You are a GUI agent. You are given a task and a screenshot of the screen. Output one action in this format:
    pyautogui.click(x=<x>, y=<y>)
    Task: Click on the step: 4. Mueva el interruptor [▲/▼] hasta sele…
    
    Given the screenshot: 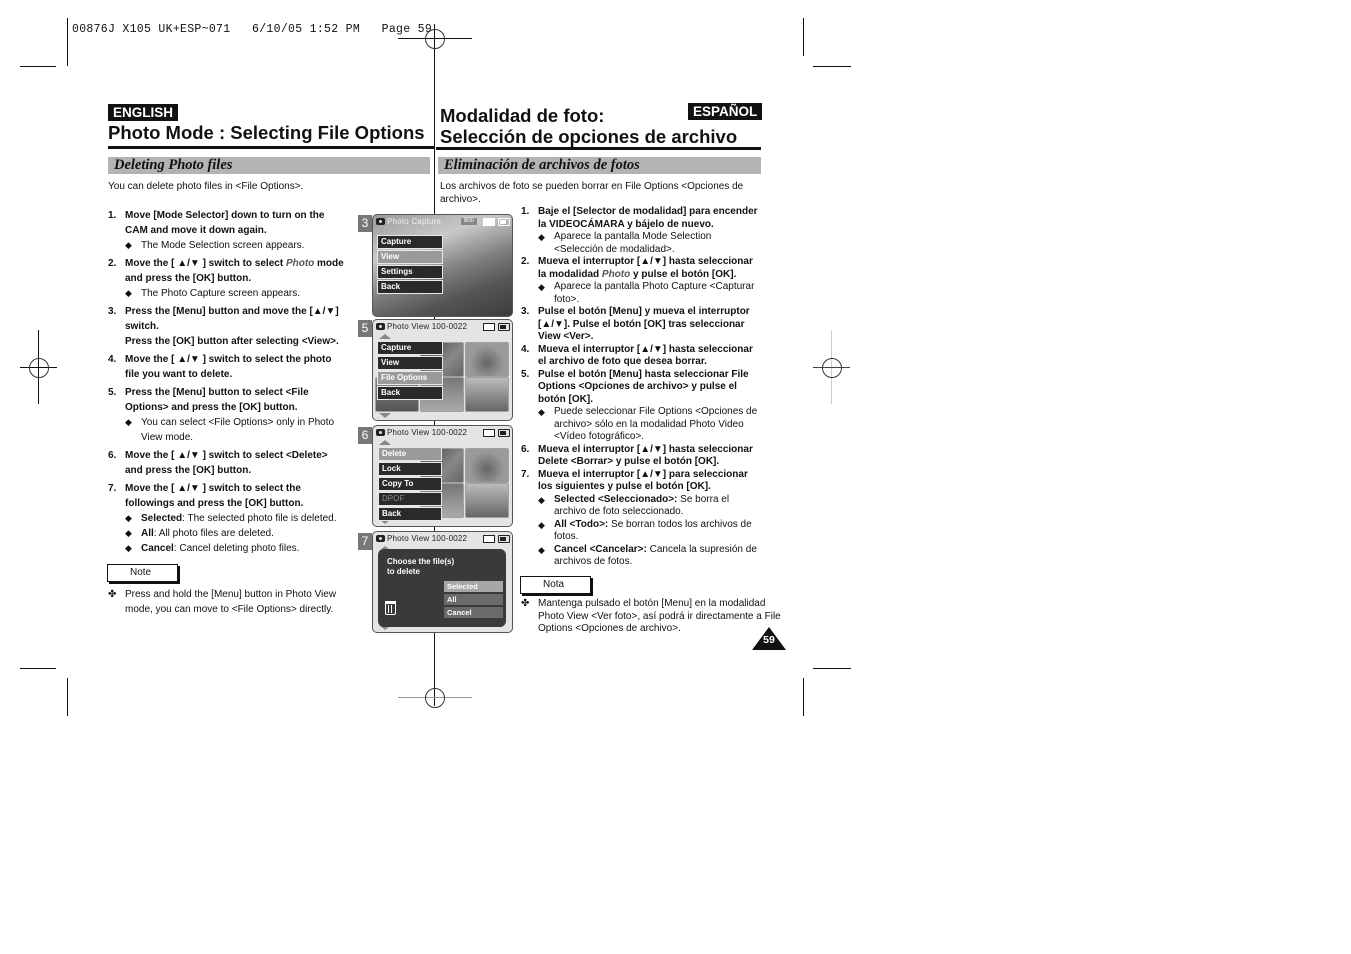 What is the action you would take?
    pyautogui.click(x=637, y=355)
    